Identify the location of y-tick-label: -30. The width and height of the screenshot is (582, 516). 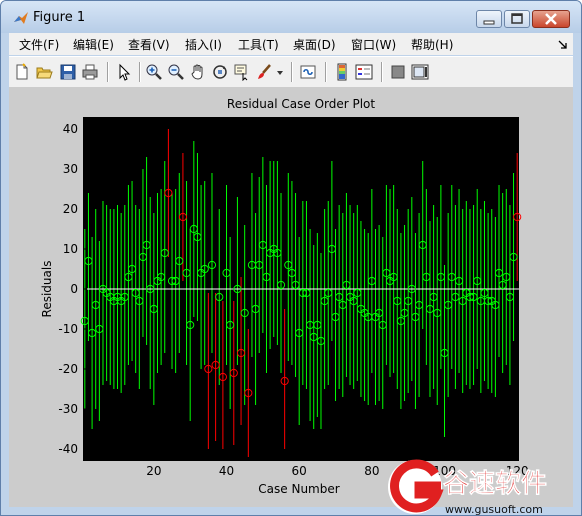
(68, 409).